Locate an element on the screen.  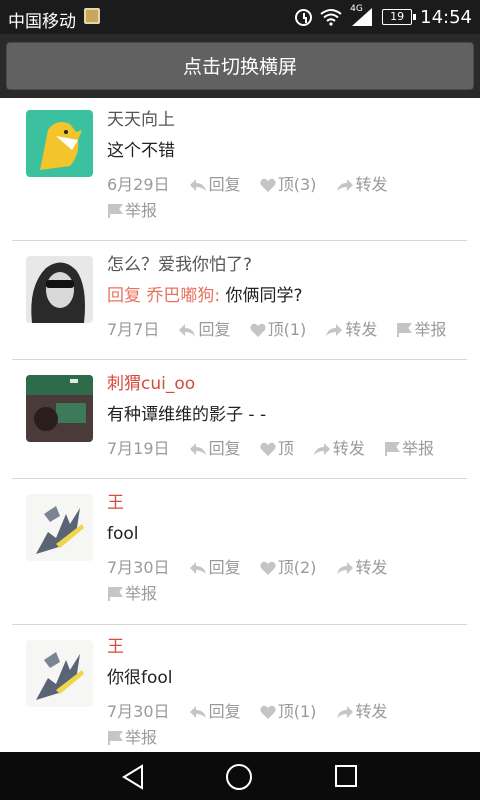
comment-body: 刺猬cui_oo 有种谭维维的影子 - - 7月19日 回复 顶 转发 举报 is located at coordinates (287, 417).